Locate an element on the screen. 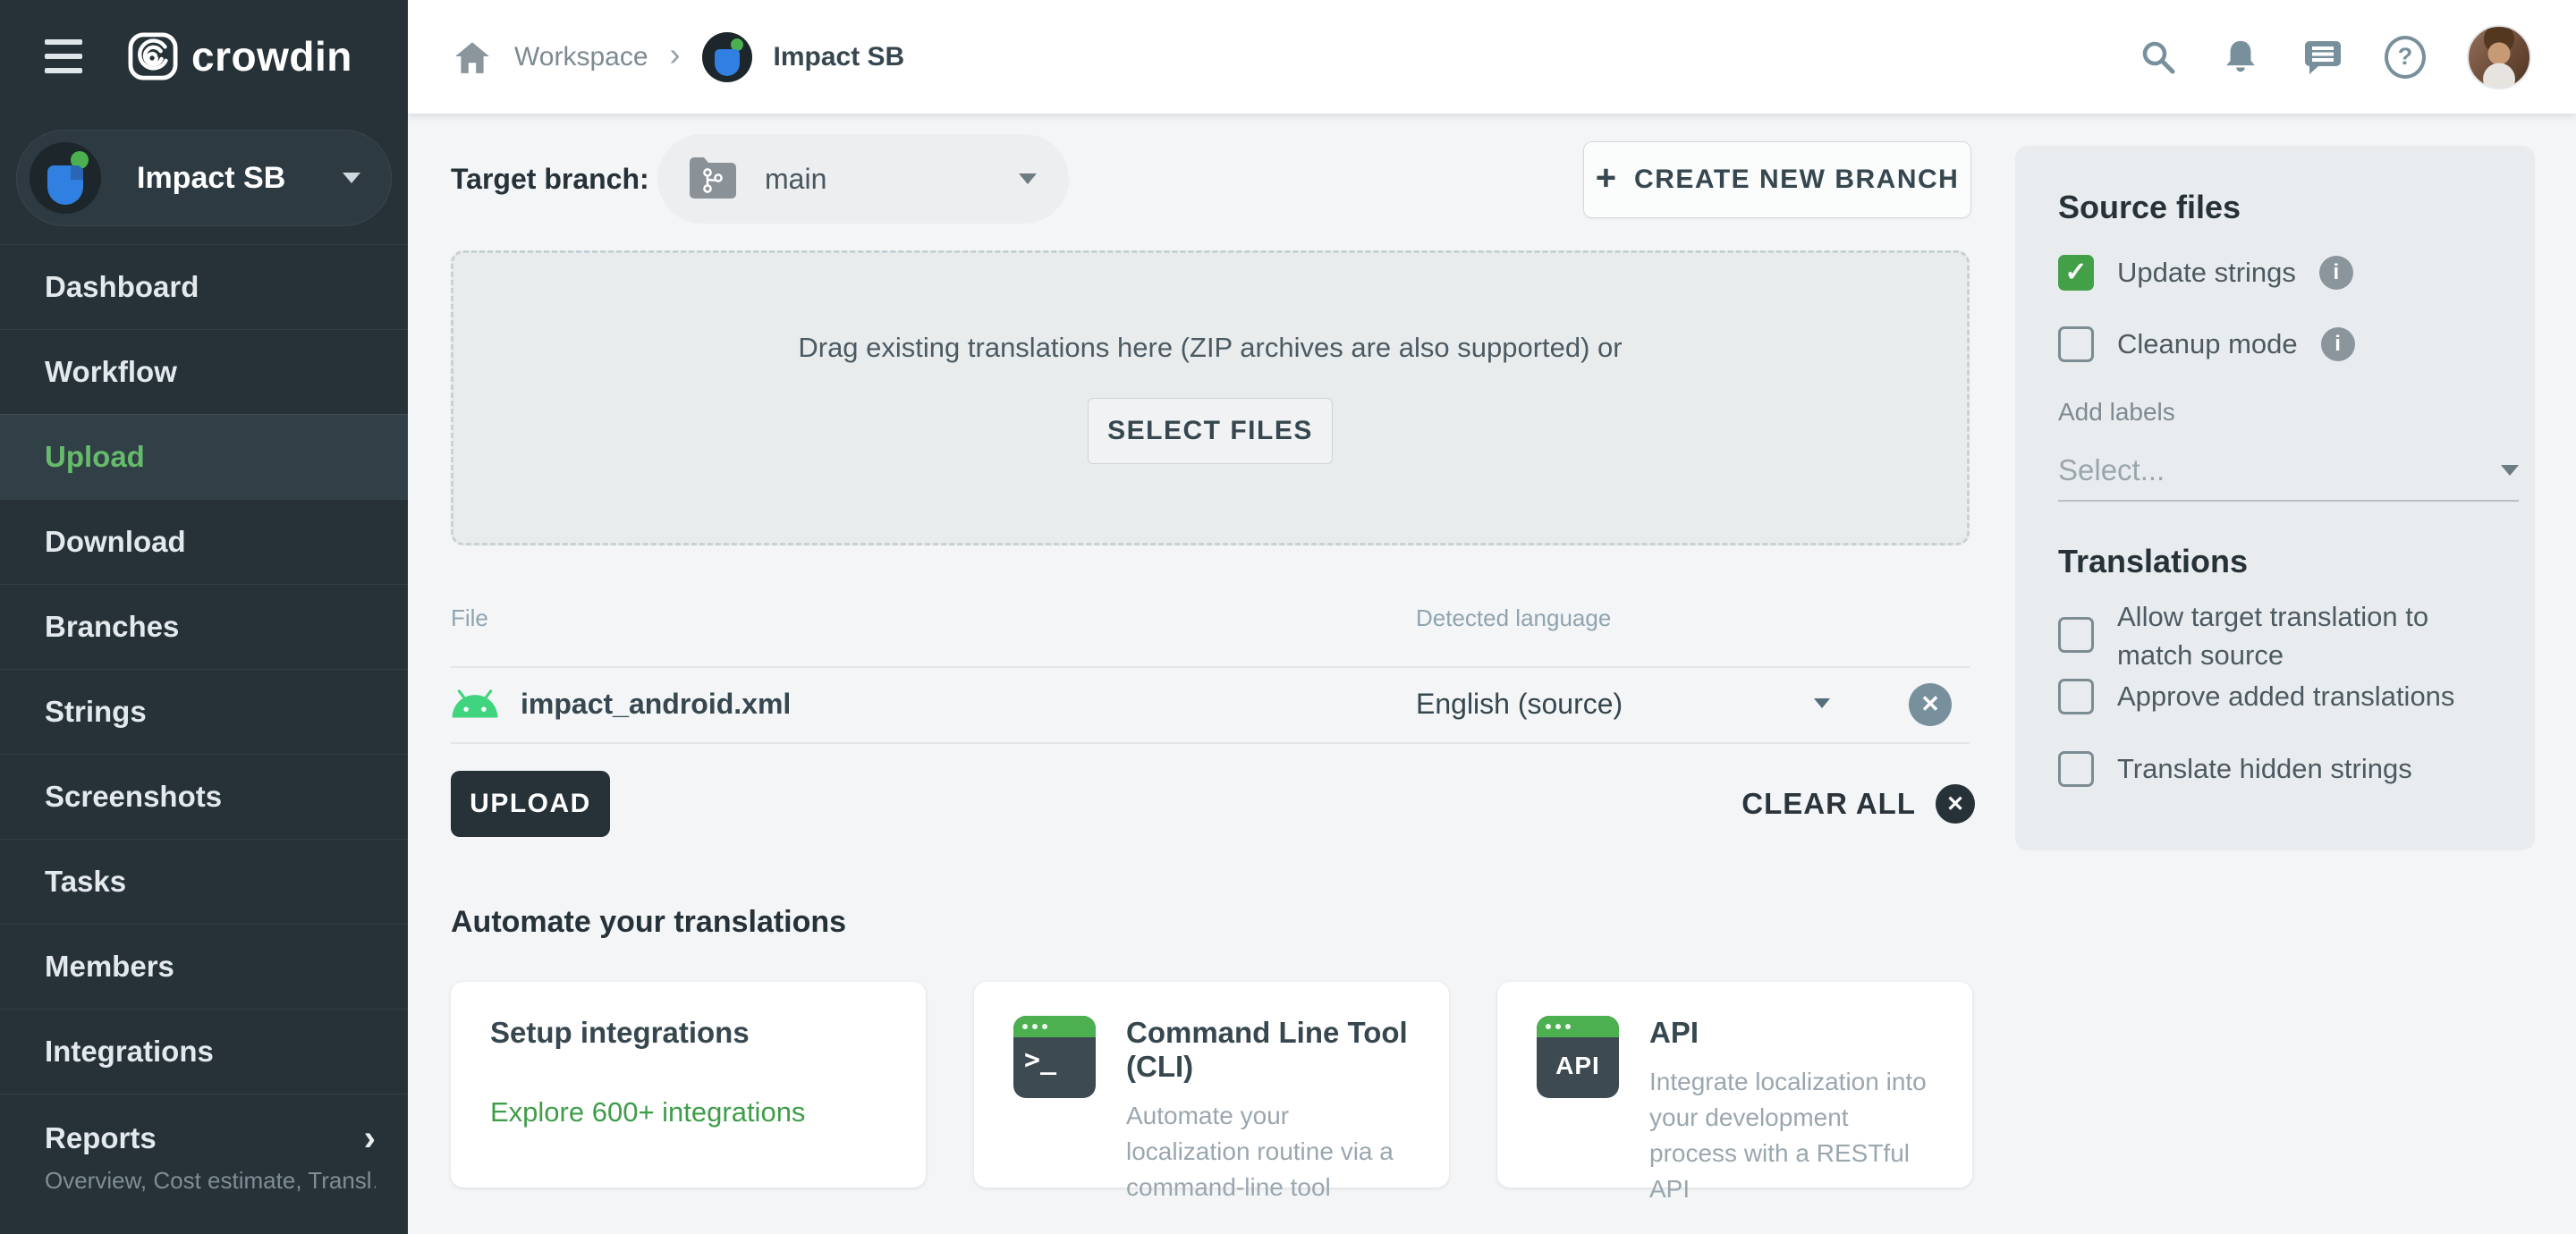  sidebar-item-dashboard: Dashboard is located at coordinates (204, 286).